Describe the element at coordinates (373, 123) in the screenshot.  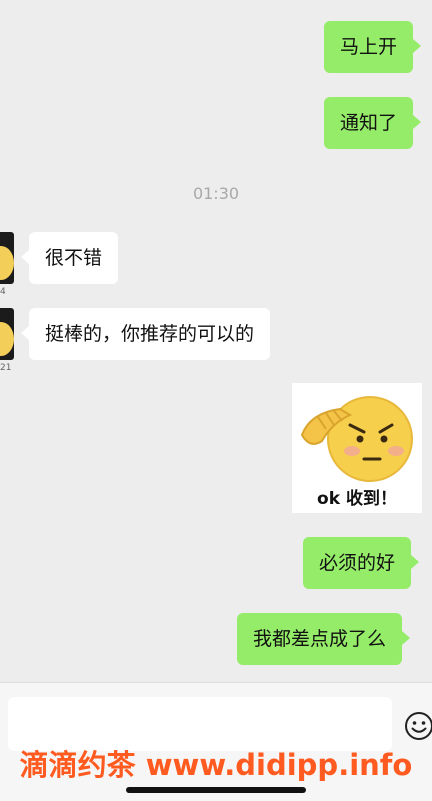
I see `message-bubble-outgoing: 通知了` at that location.